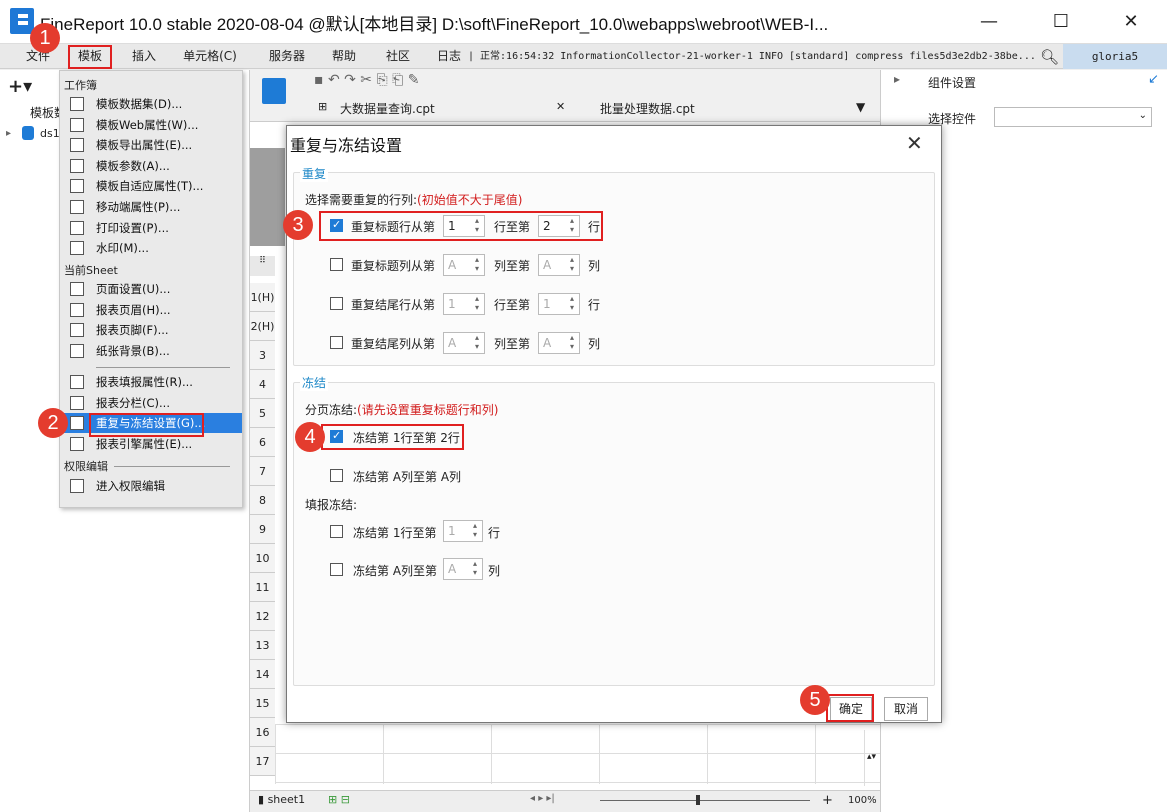 This screenshot has width=1167, height=812. Describe the element at coordinates (310, 437) in the screenshot. I see `step-badge-4: 4` at that location.